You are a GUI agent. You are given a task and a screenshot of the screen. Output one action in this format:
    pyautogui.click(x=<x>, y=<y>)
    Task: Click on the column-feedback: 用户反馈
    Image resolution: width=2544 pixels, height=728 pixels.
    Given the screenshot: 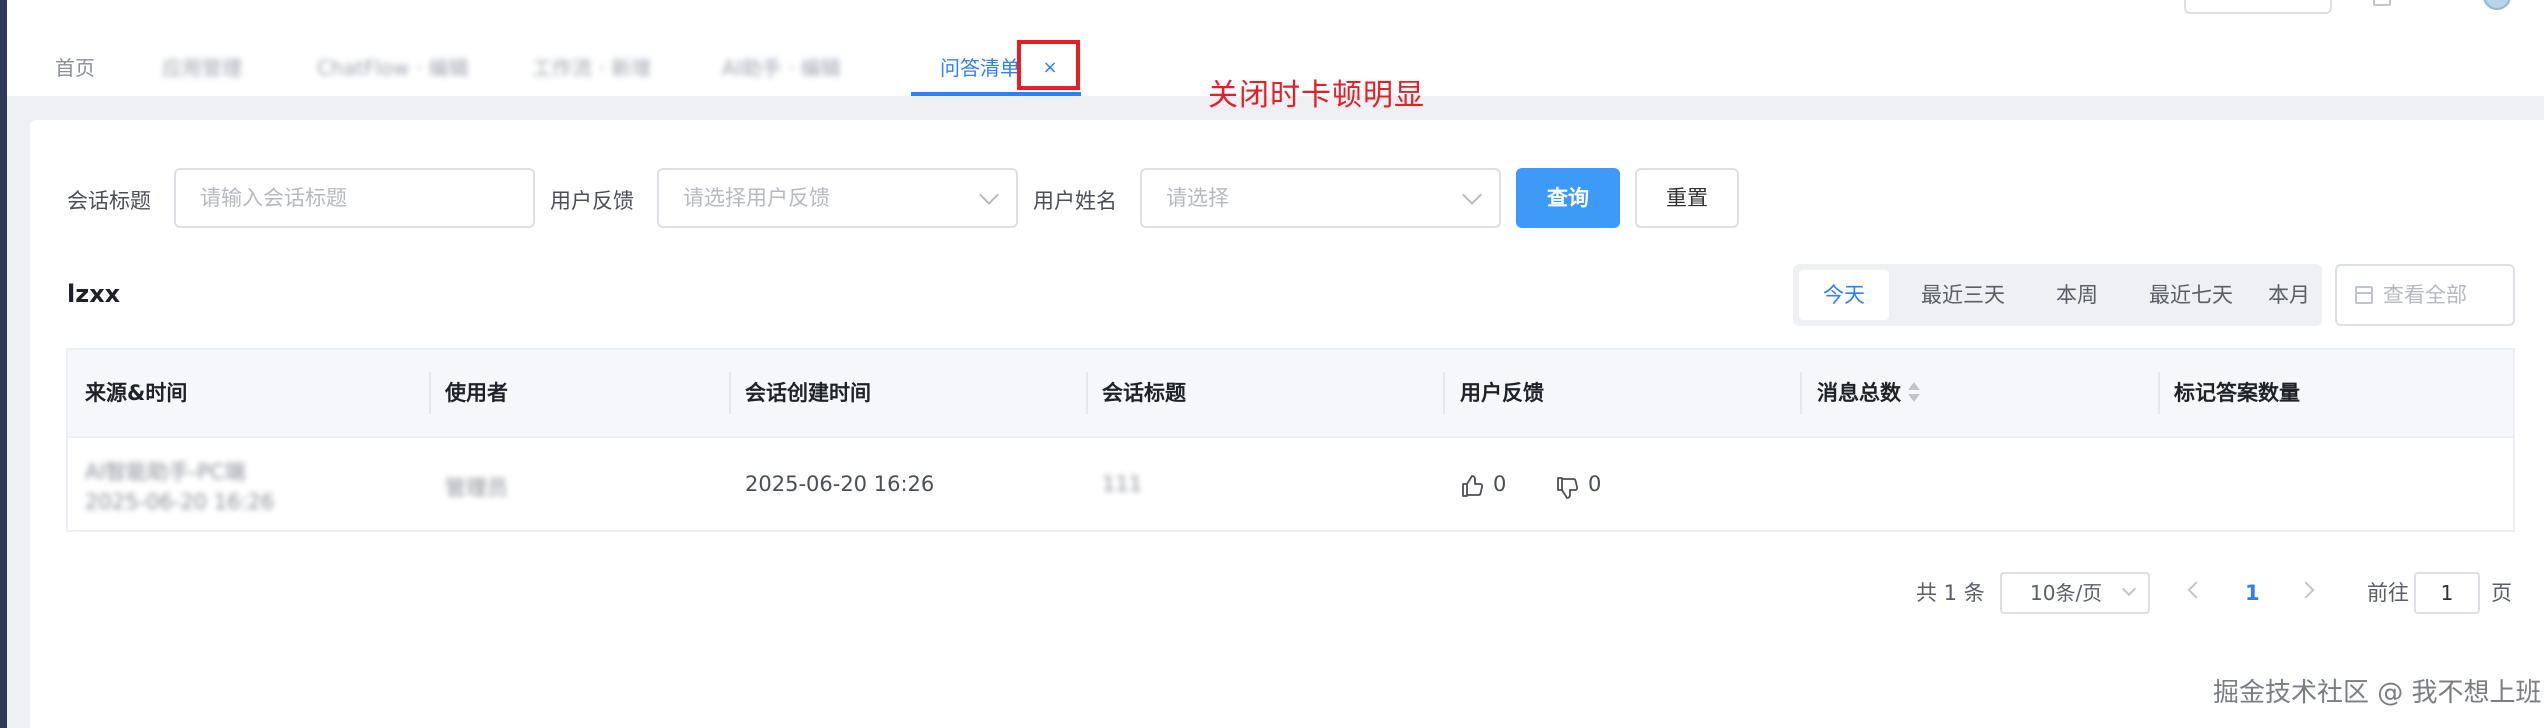 What is the action you would take?
    pyautogui.click(x=1502, y=393)
    